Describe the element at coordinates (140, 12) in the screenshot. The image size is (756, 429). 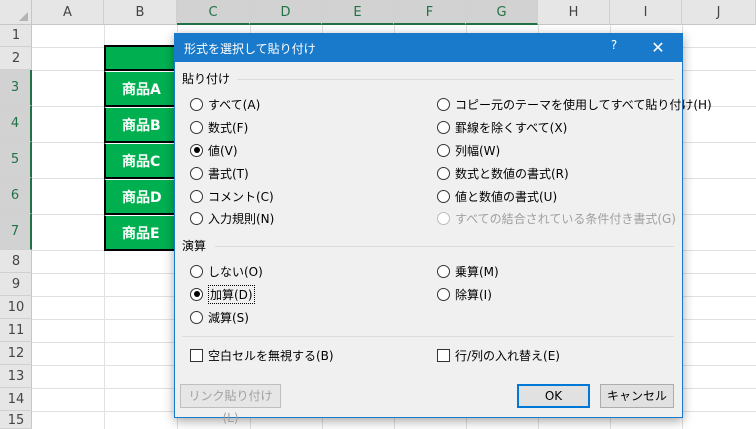
I see `column-header-b: B` at that location.